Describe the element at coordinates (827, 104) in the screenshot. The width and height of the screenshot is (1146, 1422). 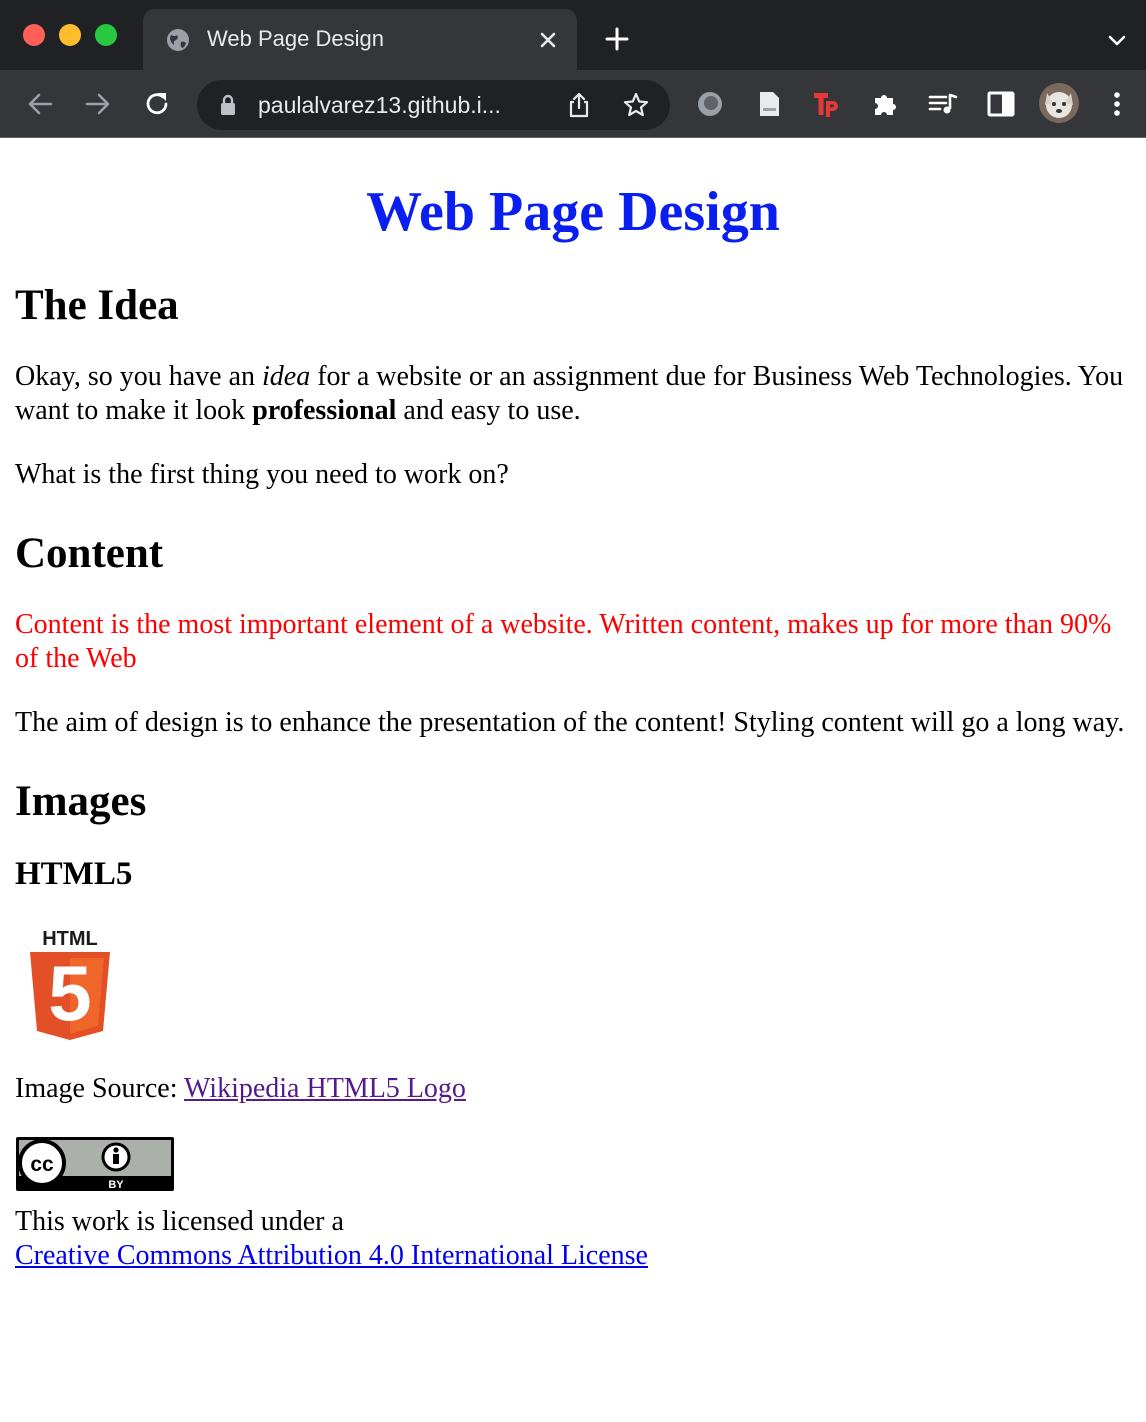
I see `tp-extension-icon` at that location.